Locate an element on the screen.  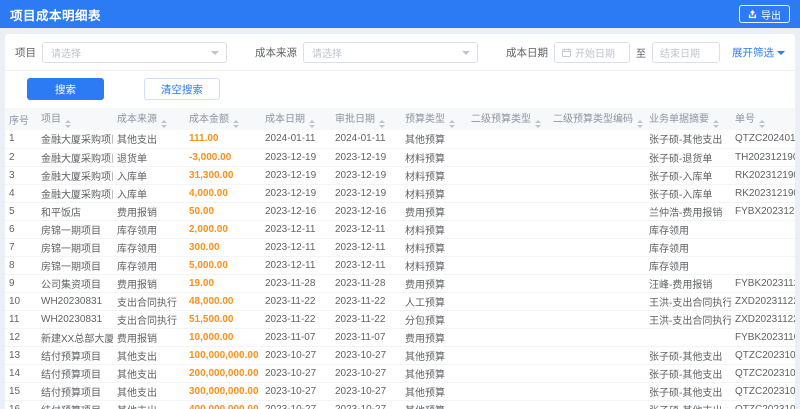
column-header-label: 序号 is located at coordinates (19, 121).